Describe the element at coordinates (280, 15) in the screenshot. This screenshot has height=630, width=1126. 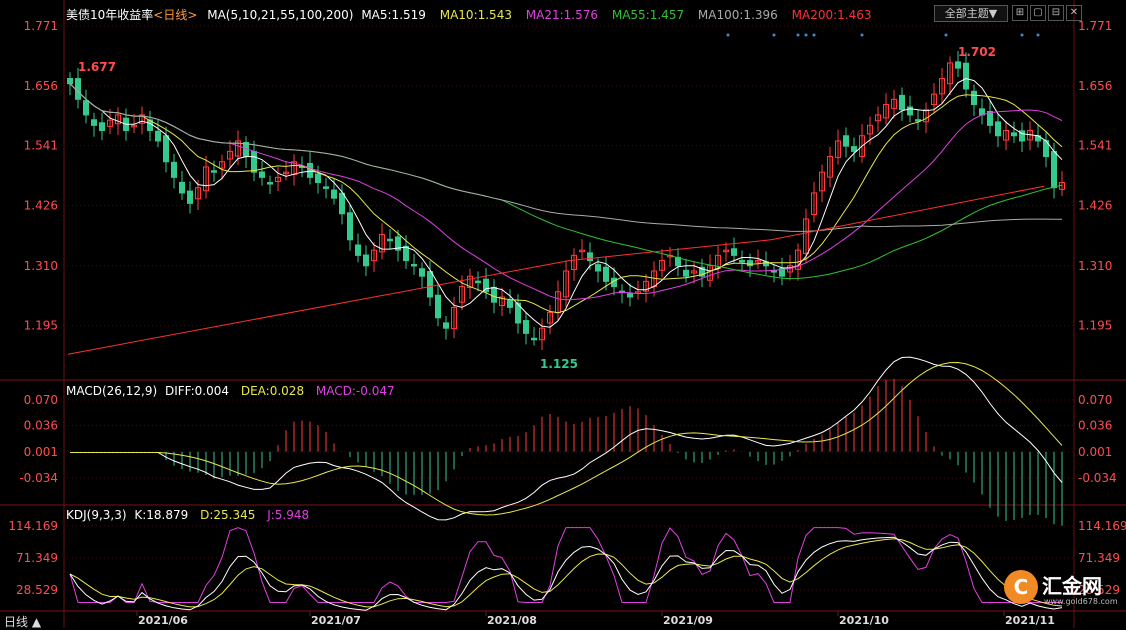
I see `ma-params: MA(5,10,21,55,100,200)` at that location.